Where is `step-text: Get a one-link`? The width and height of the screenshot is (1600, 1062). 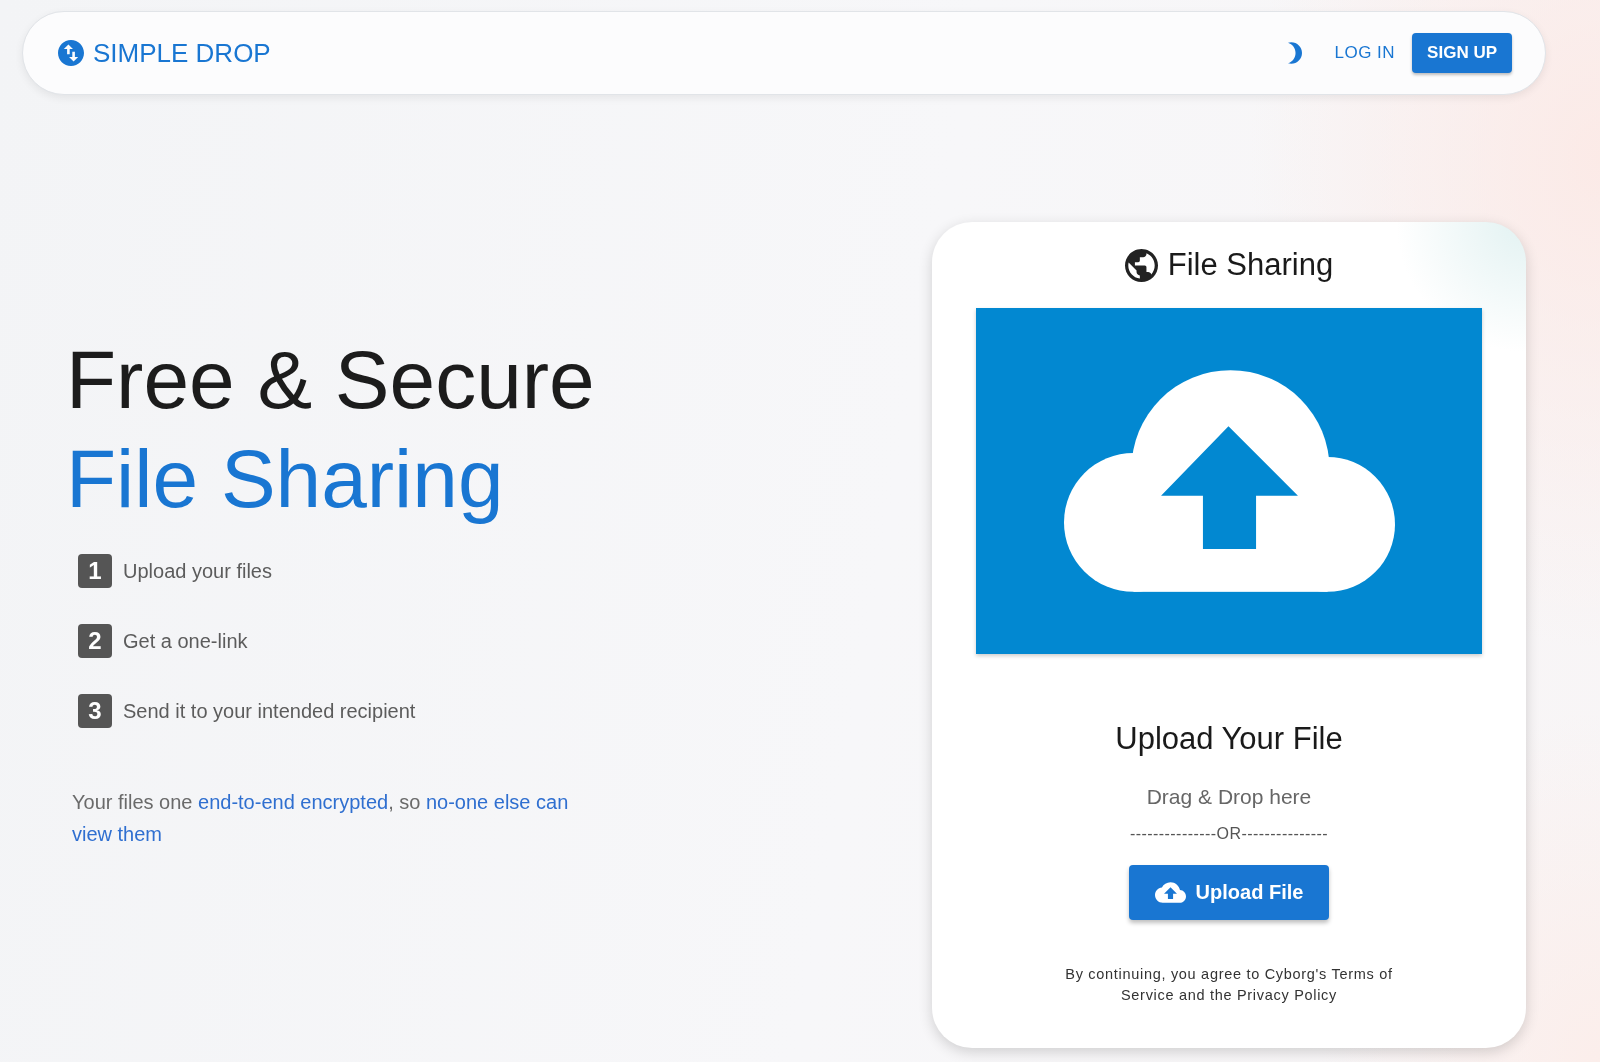
step-text: Get a one-link is located at coordinates (185, 641).